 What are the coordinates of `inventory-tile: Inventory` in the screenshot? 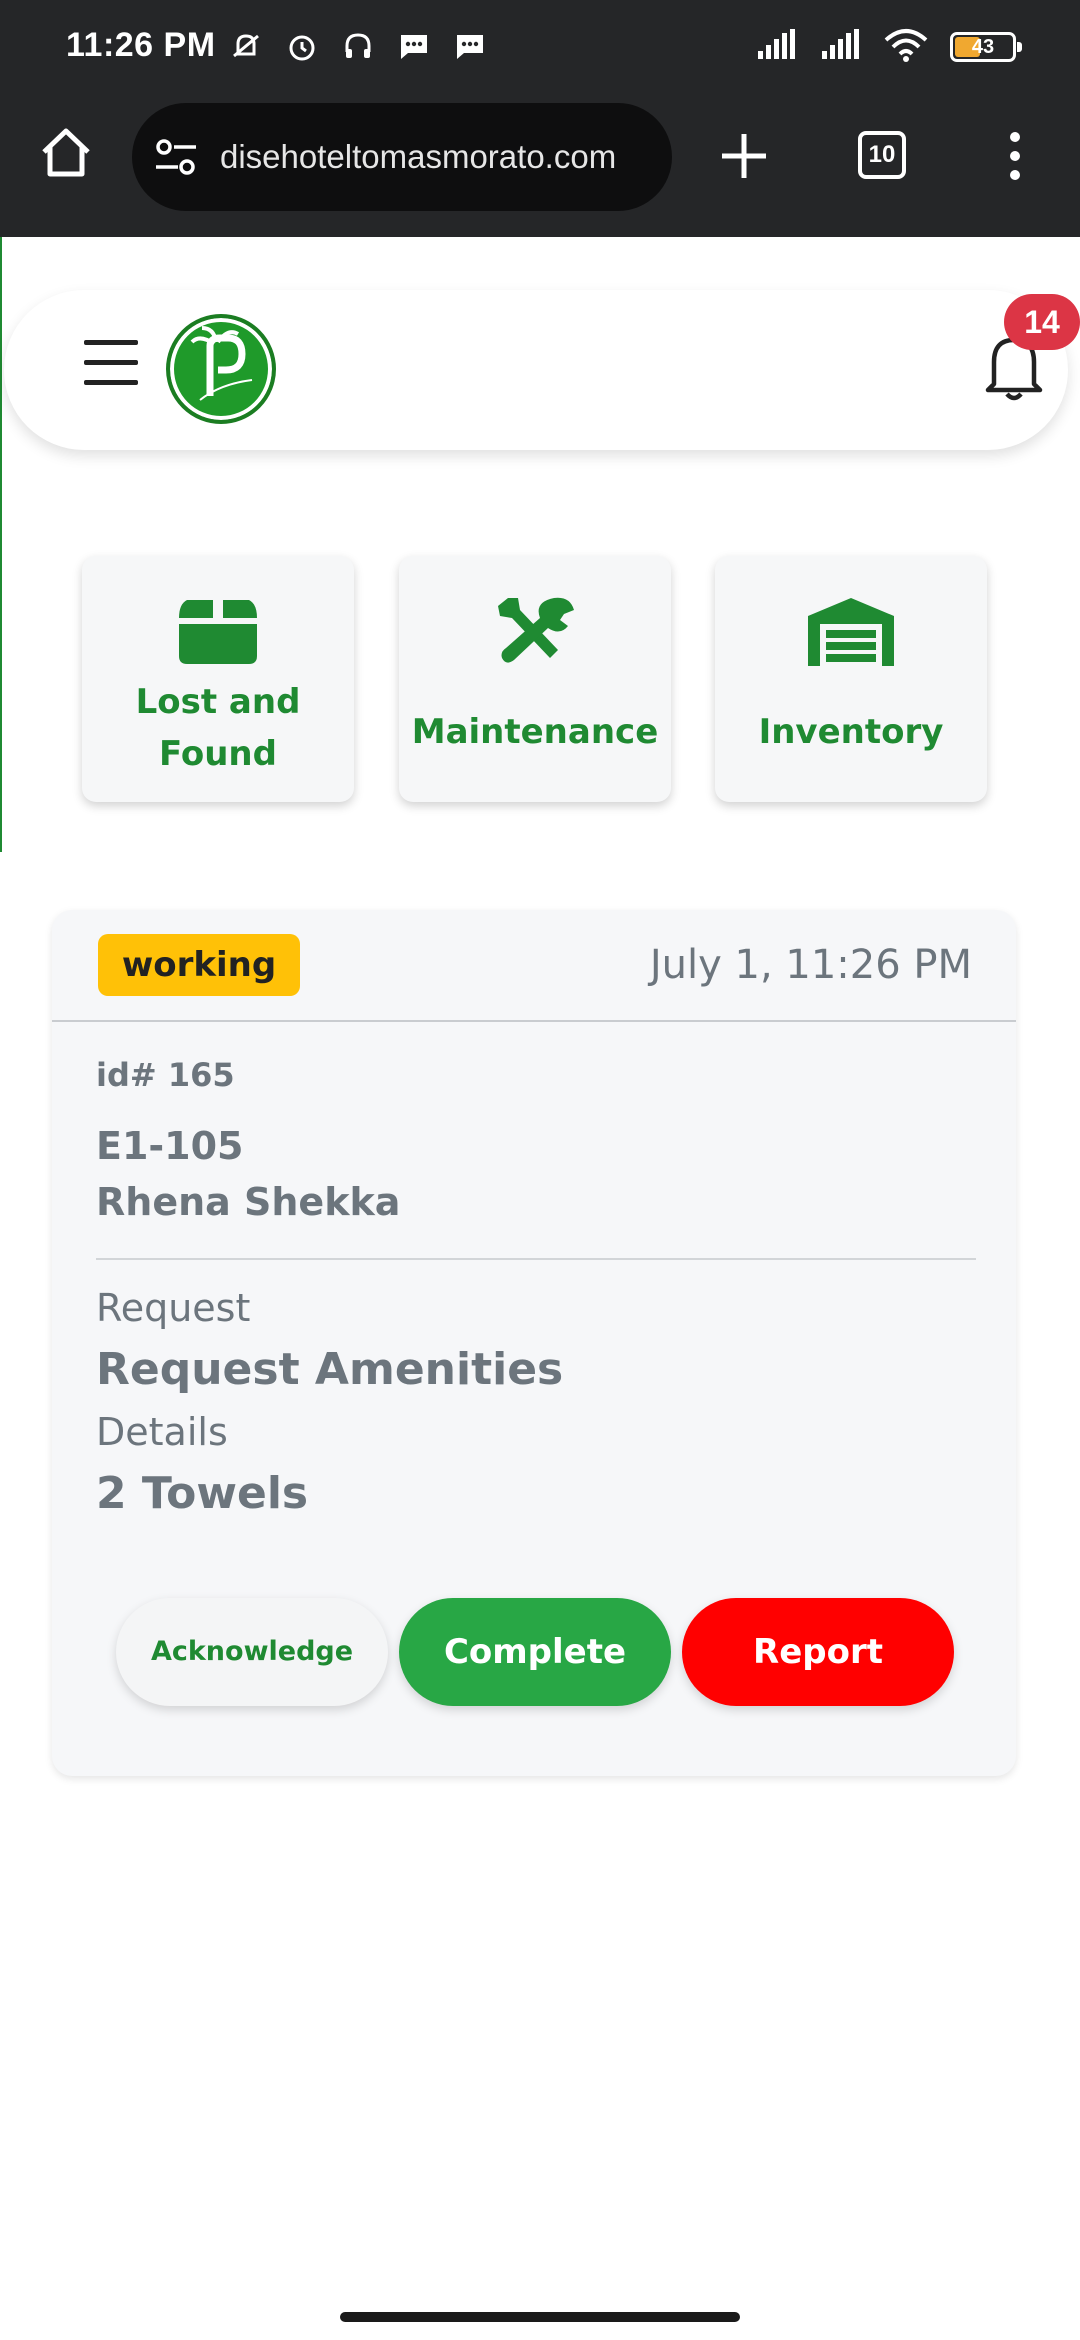 It's located at (851, 679).